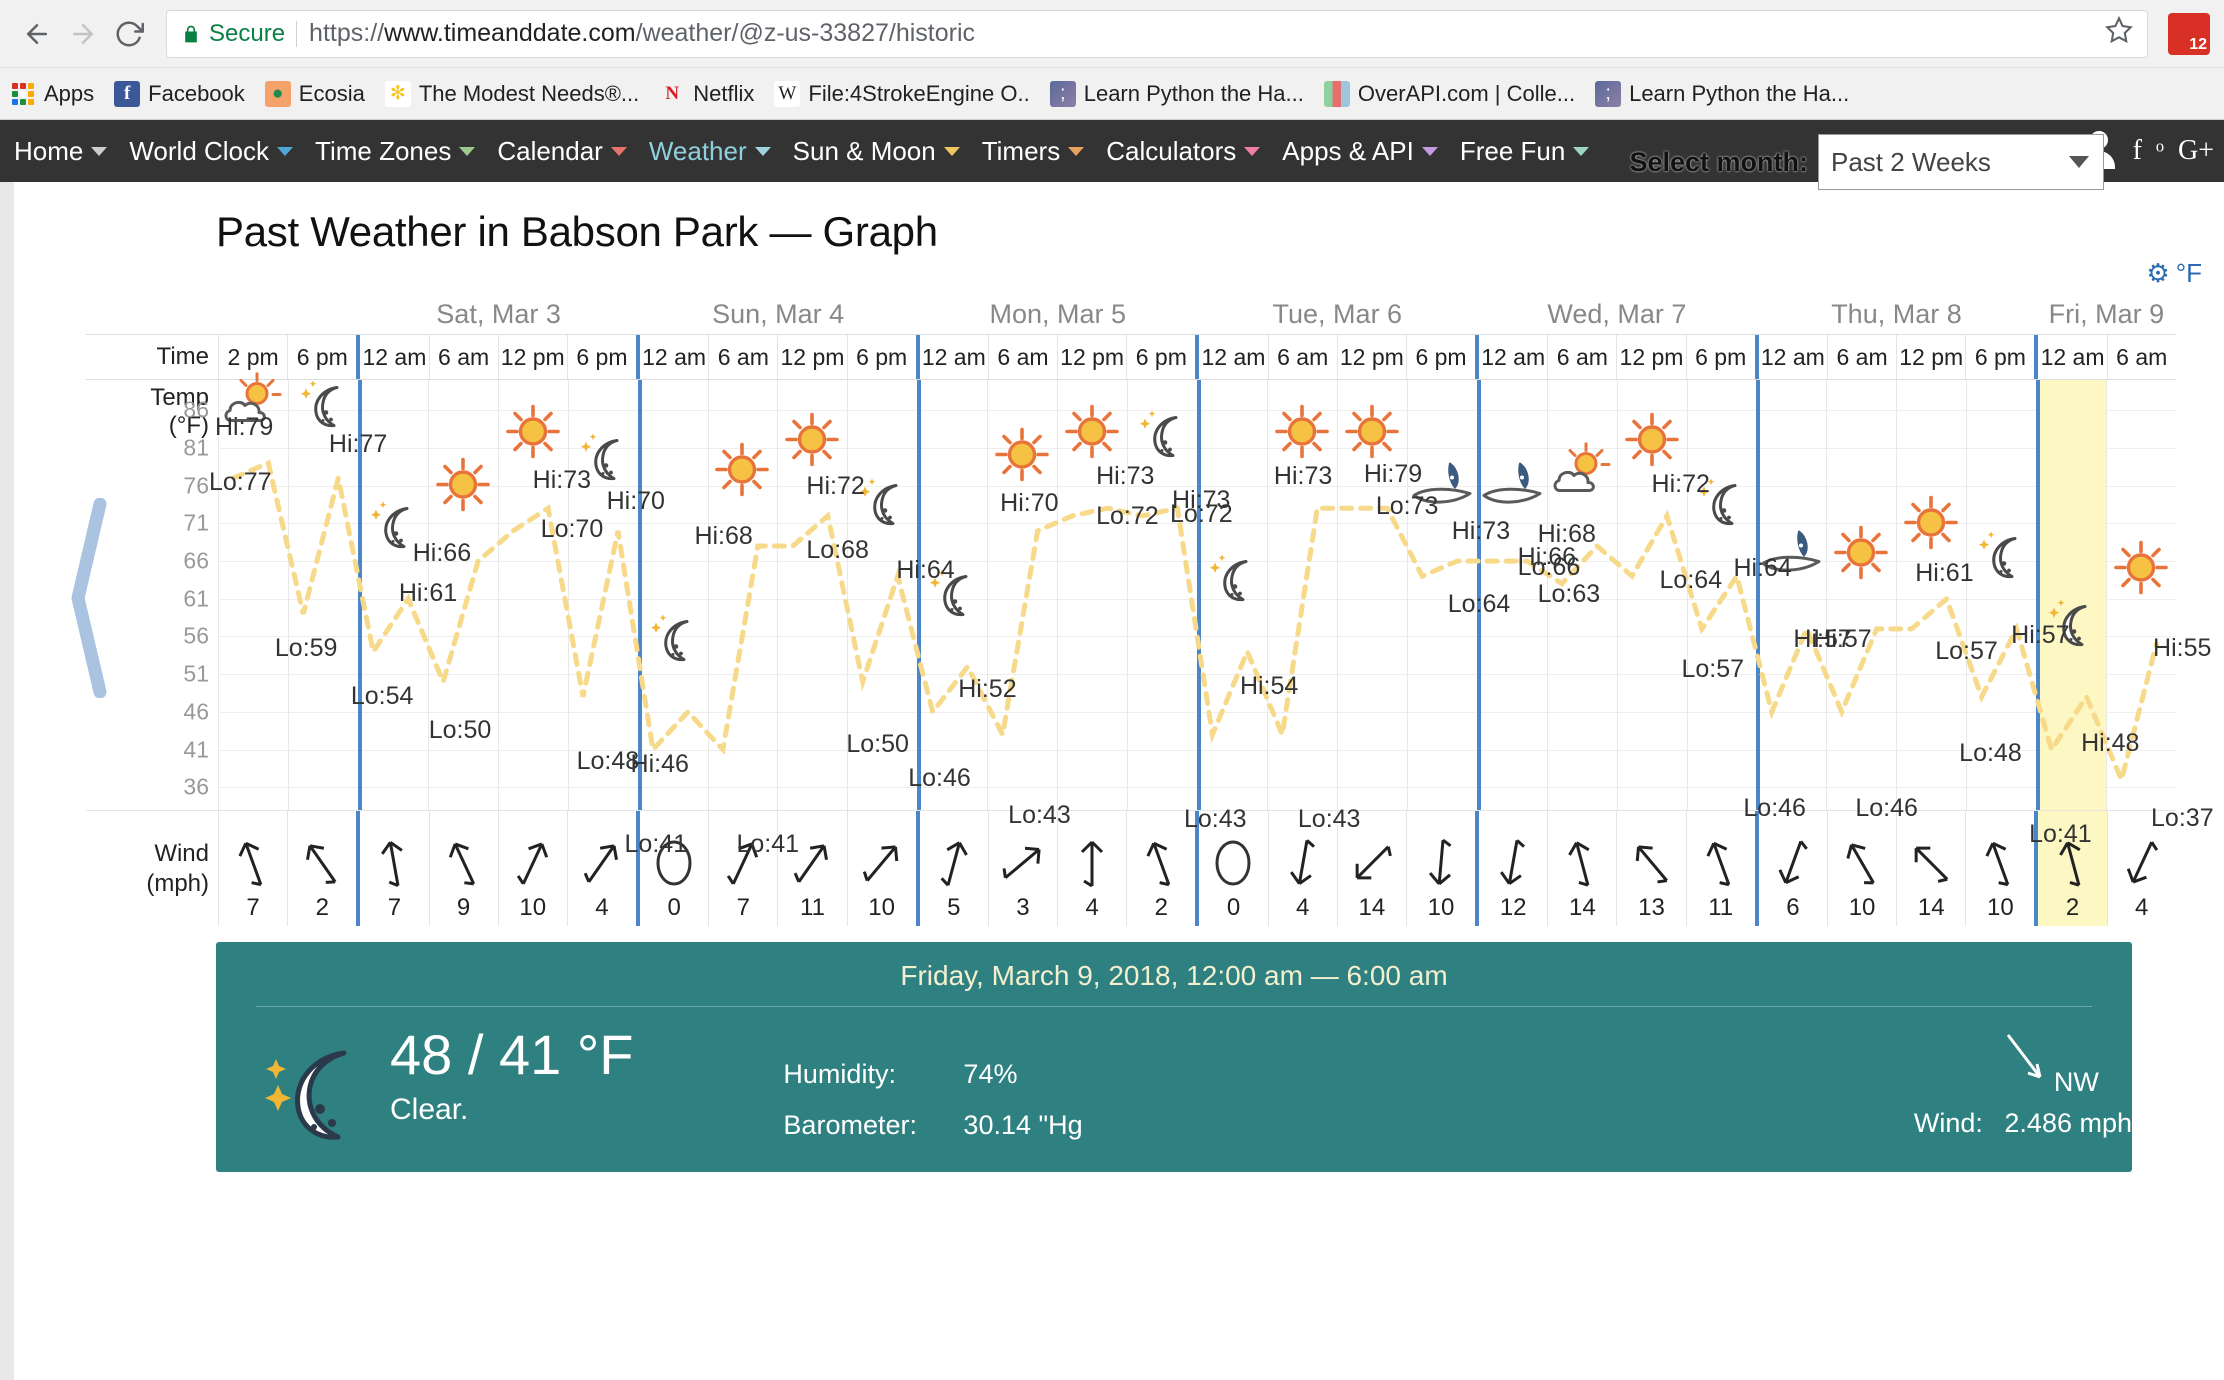 The image size is (2224, 1380). What do you see at coordinates (2137, 151) in the screenshot?
I see `facebook-share-icon: f` at bounding box center [2137, 151].